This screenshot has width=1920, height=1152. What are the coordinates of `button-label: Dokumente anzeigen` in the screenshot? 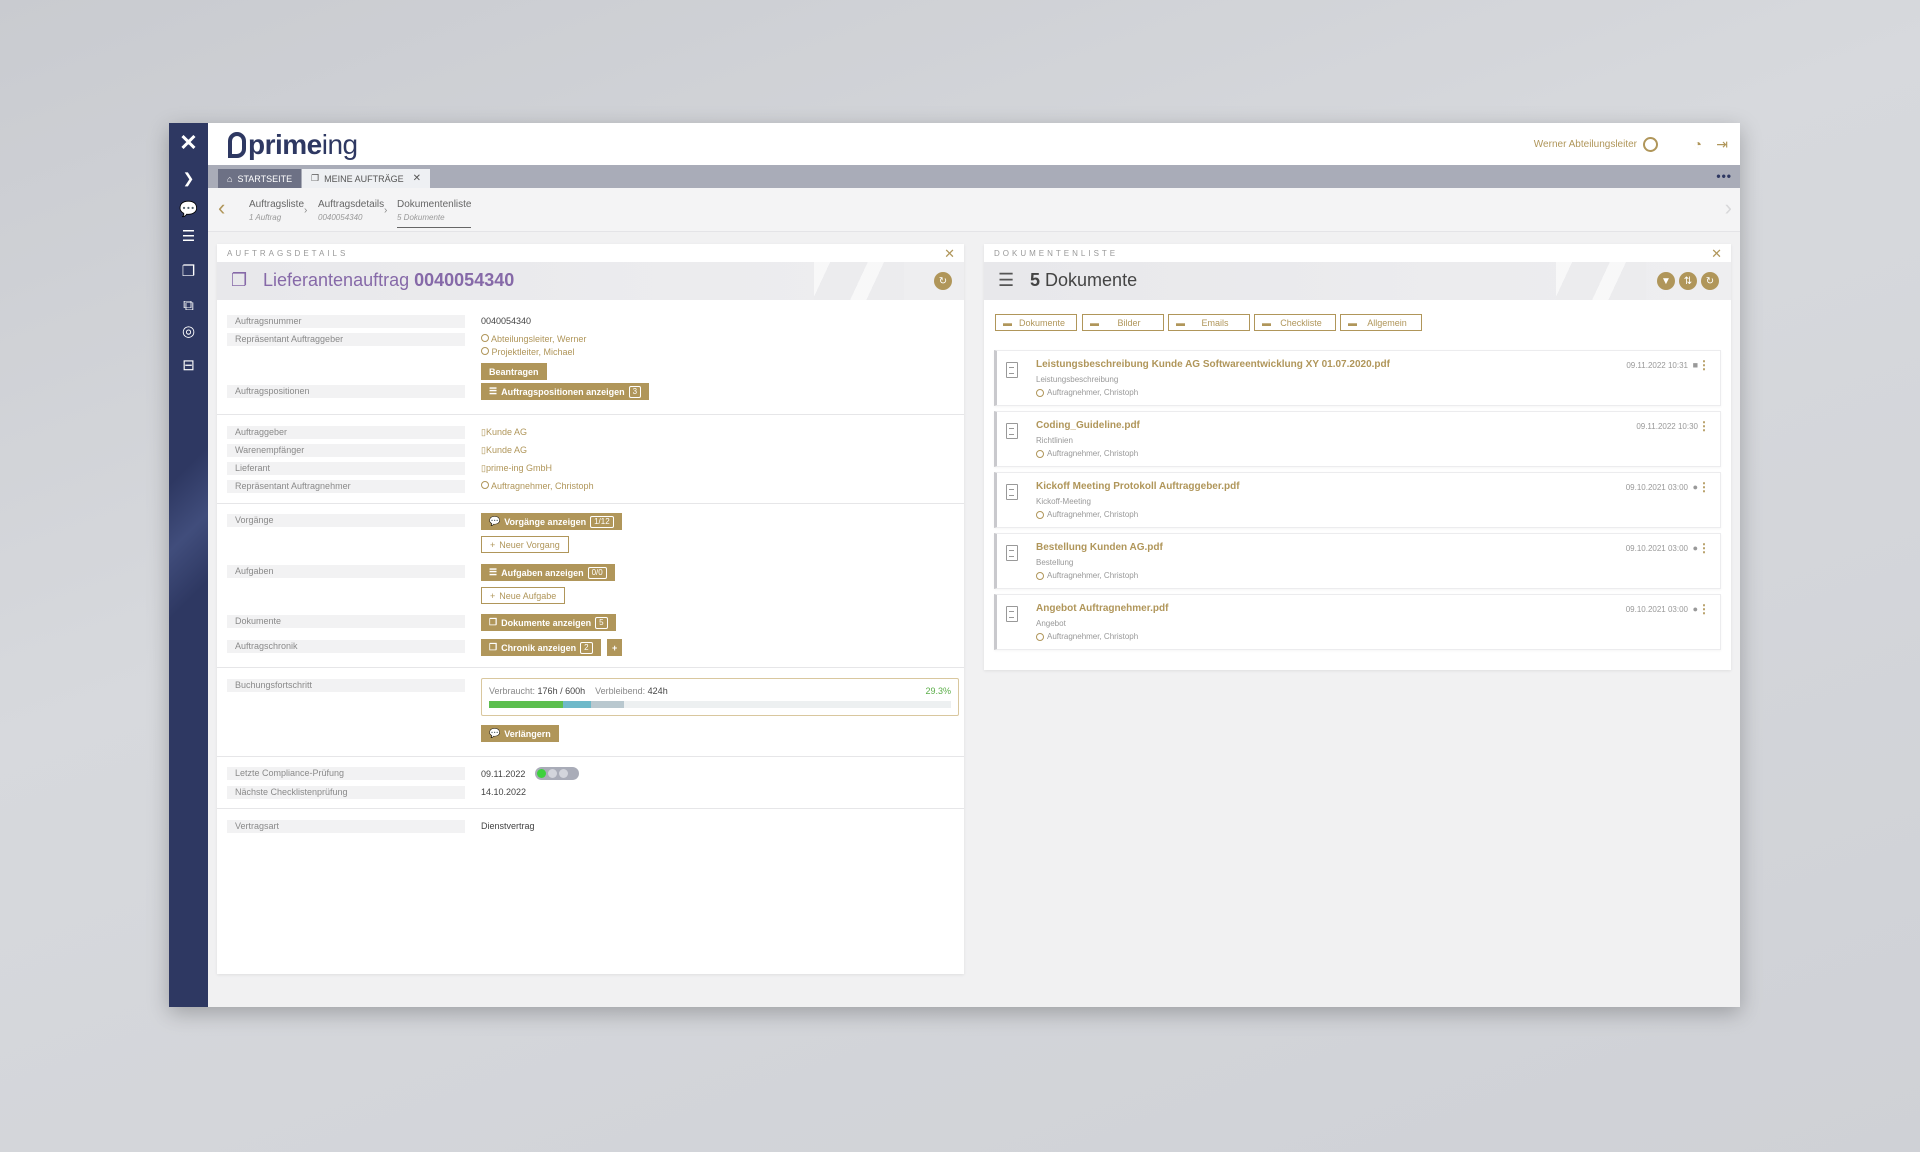 It's located at (546, 622).